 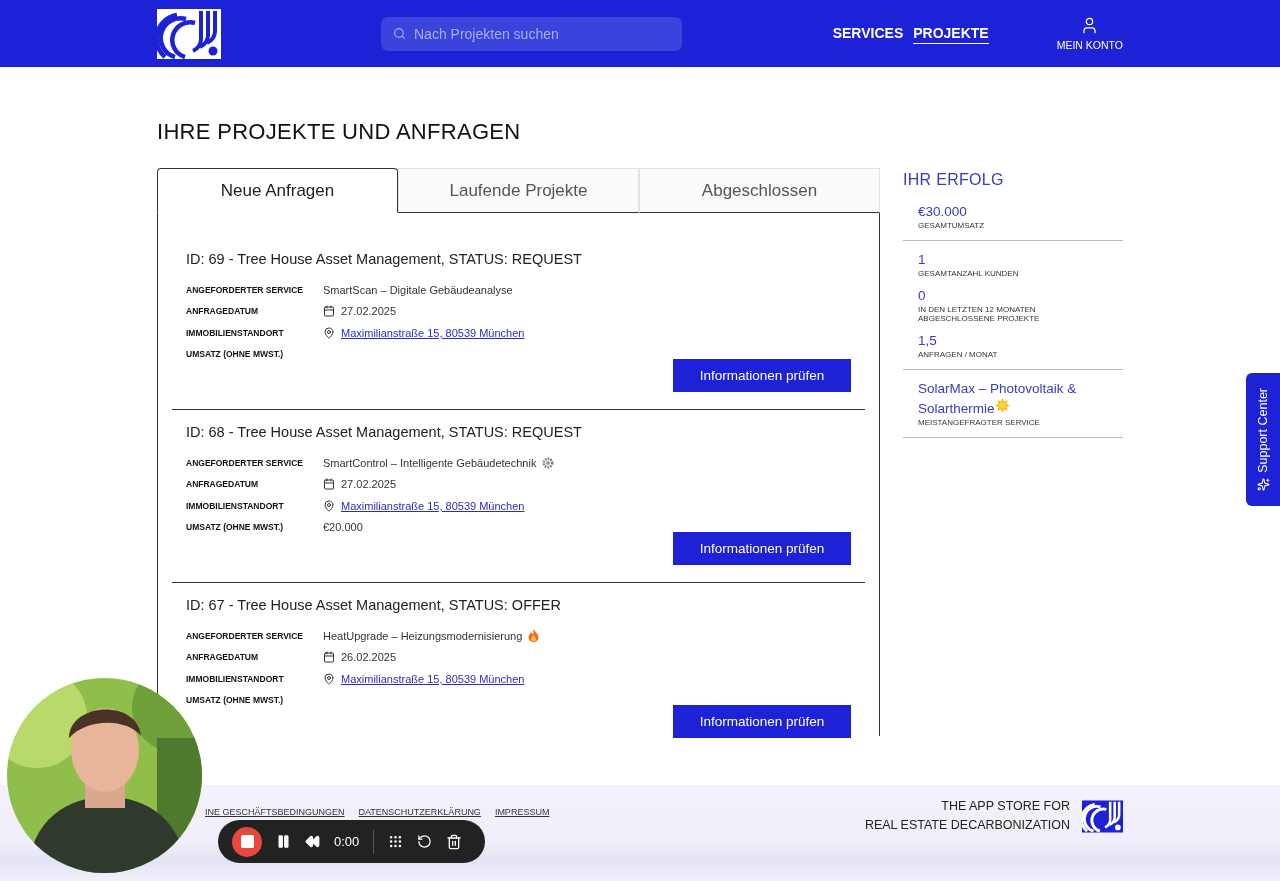 What do you see at coordinates (275, 812) in the screenshot?
I see `footer-link: INE GESCHÄFTSBEDINGUNGEN` at bounding box center [275, 812].